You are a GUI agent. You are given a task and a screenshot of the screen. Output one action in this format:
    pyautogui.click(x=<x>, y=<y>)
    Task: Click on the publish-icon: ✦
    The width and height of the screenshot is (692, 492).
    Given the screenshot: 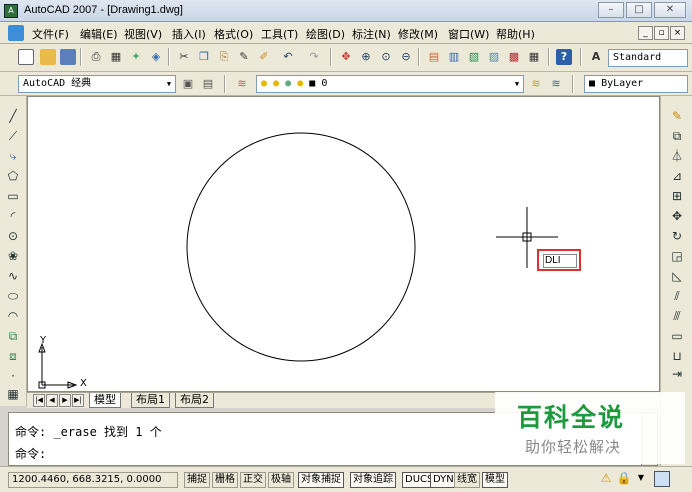 What is the action you would take?
    pyautogui.click(x=136, y=57)
    